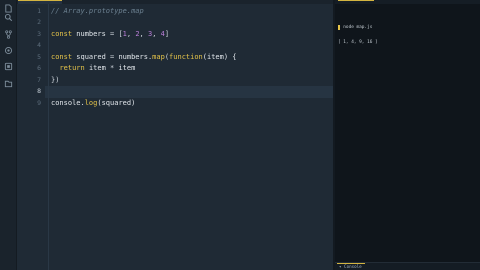  What do you see at coordinates (8, 66) in the screenshot?
I see `extensions-icon` at bounding box center [8, 66].